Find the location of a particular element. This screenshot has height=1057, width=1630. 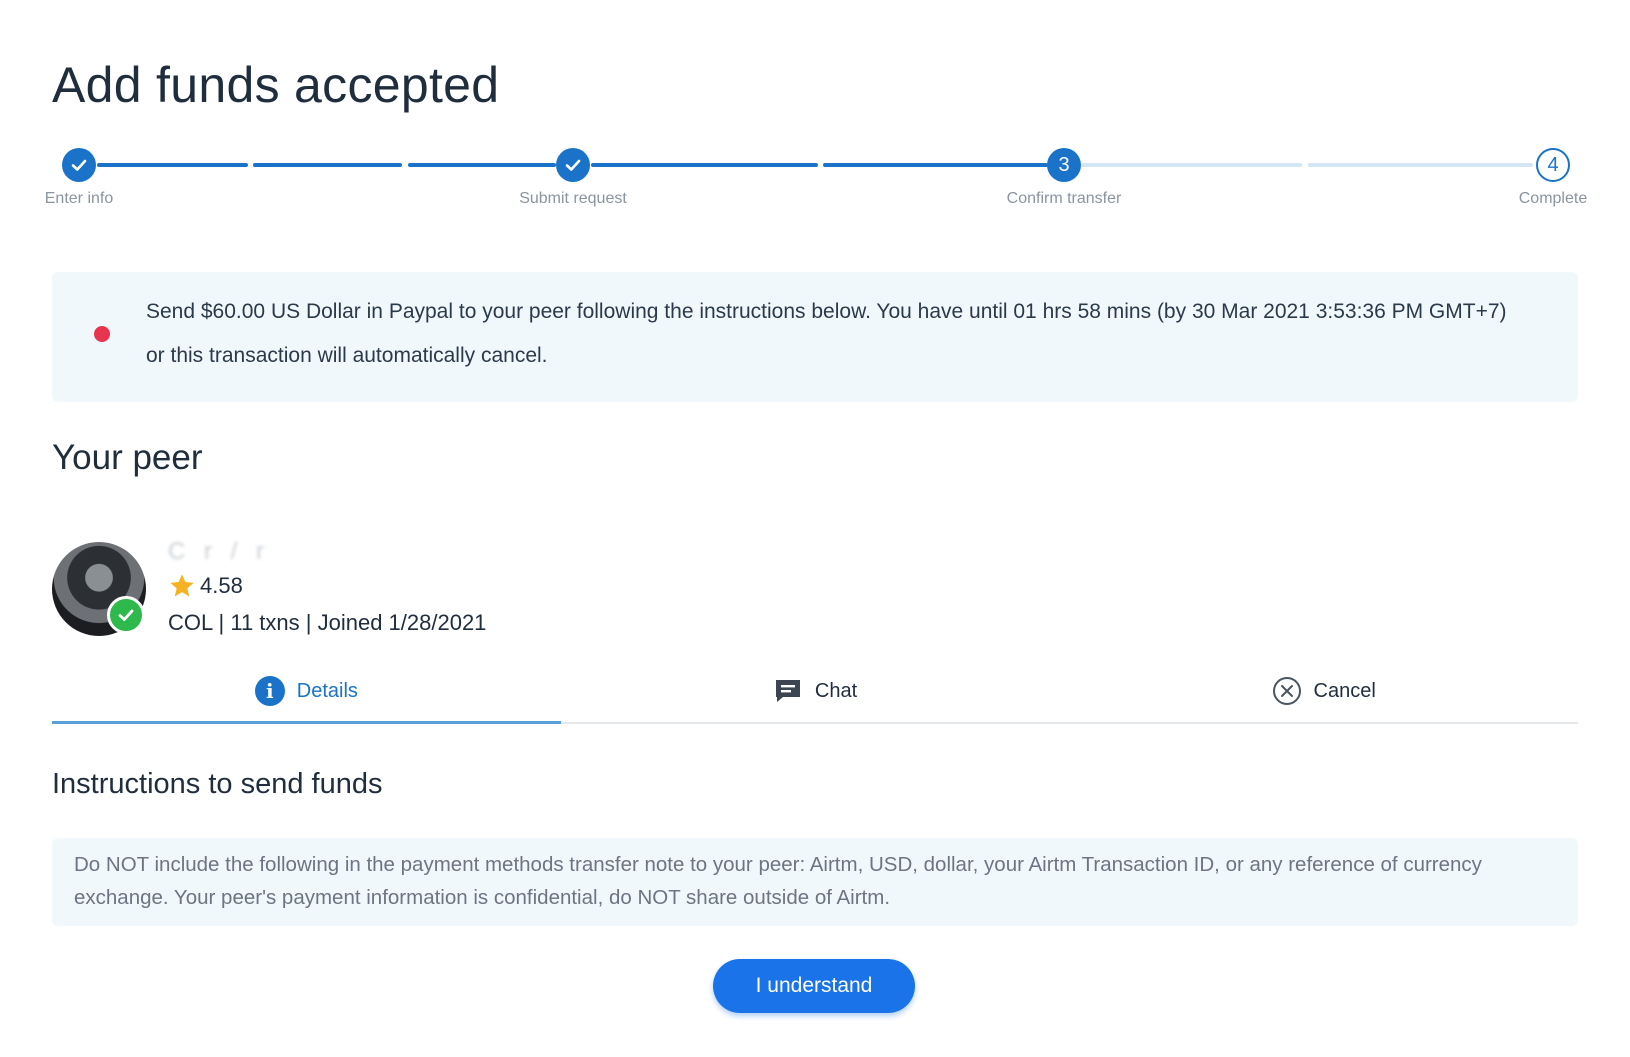

info-icon: i is located at coordinates (269, 691).